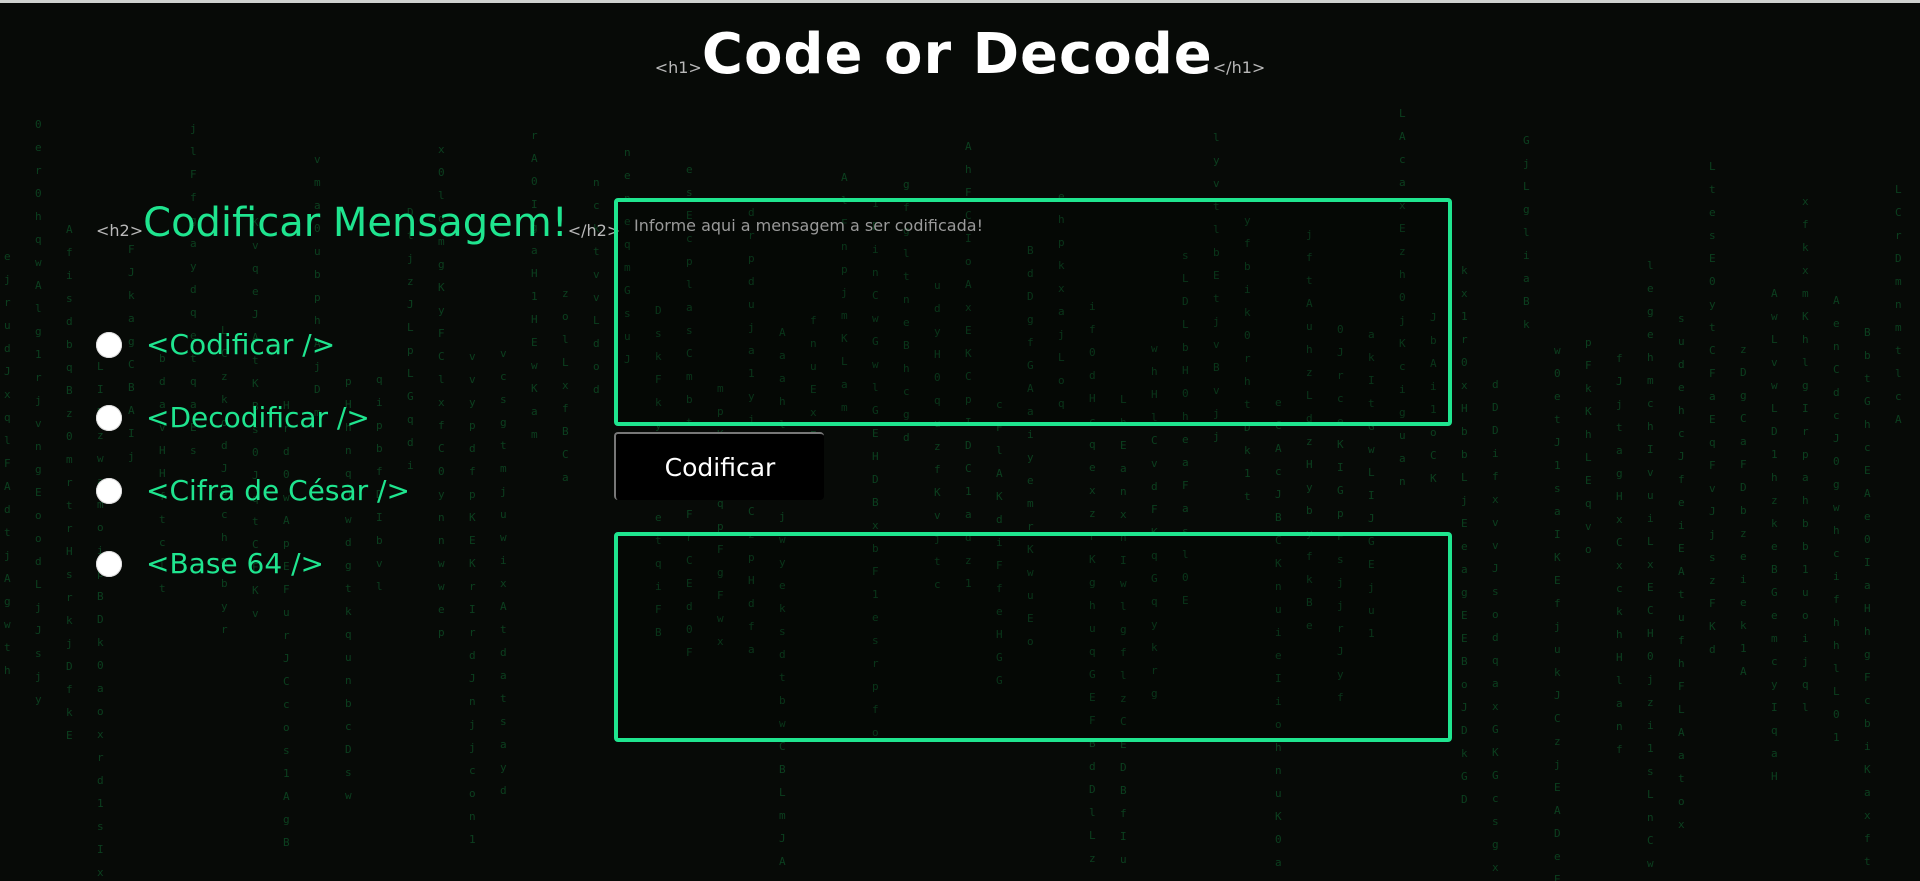 This screenshot has width=1920, height=881. What do you see at coordinates (719, 466) in the screenshot?
I see `encode-button: Codificar` at bounding box center [719, 466].